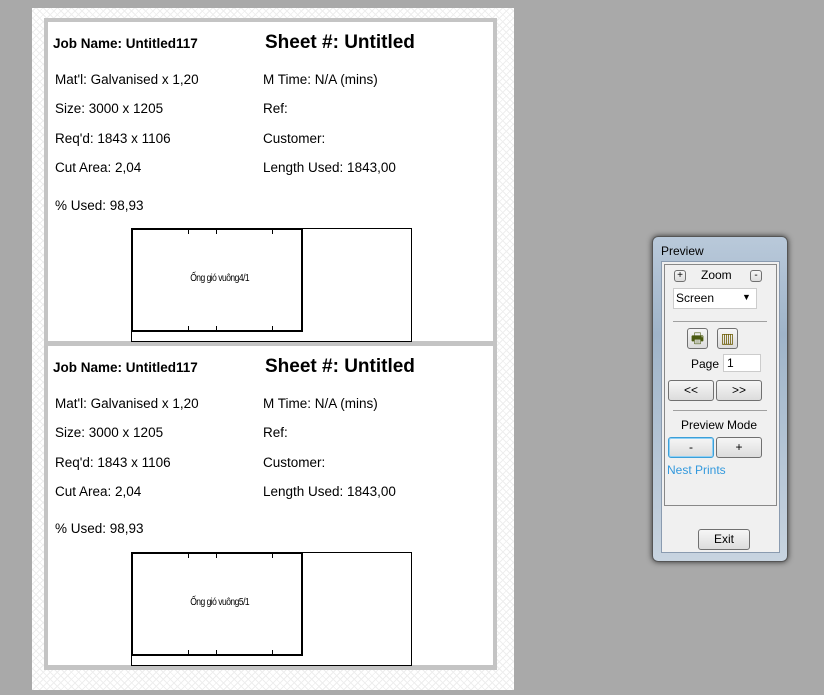  What do you see at coordinates (220, 602) in the screenshot?
I see `part-label: Ống gió vuông5/1` at bounding box center [220, 602].